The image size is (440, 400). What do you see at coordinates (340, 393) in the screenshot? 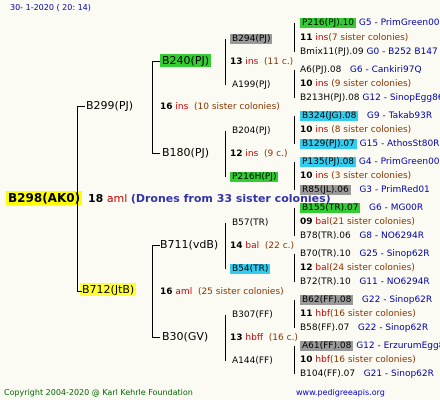
I see `site-link: www.pedigreeapis.org` at bounding box center [340, 393].